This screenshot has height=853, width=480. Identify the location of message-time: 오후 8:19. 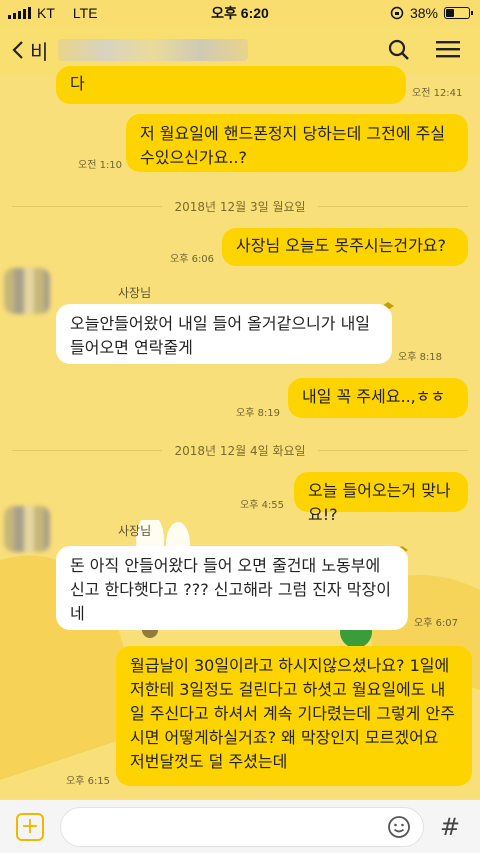
(258, 413).